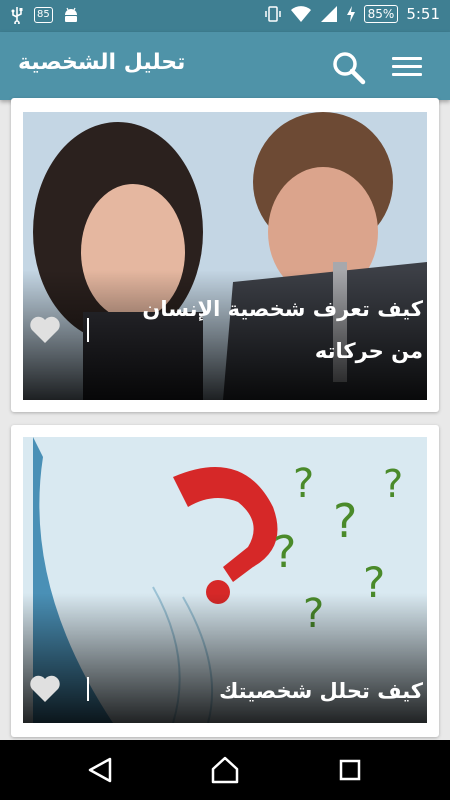  I want to click on app-title: تحليل الشخصية, so click(102, 62).